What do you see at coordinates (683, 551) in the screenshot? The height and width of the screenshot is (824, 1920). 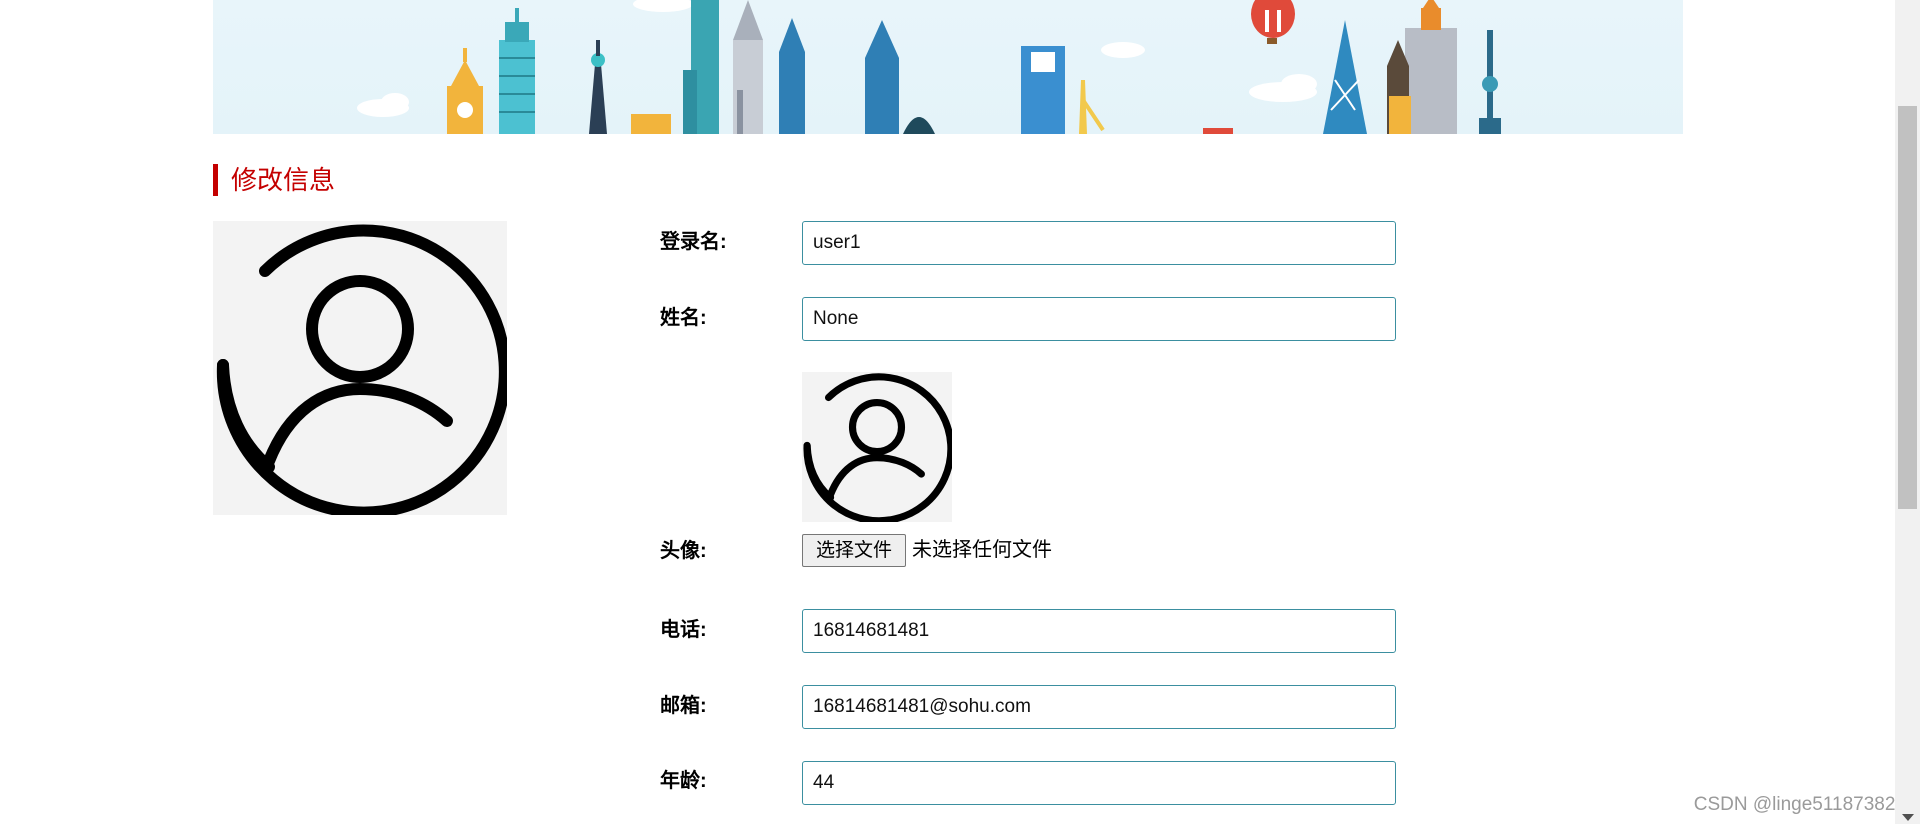 I see `avatar-label: 头像:` at bounding box center [683, 551].